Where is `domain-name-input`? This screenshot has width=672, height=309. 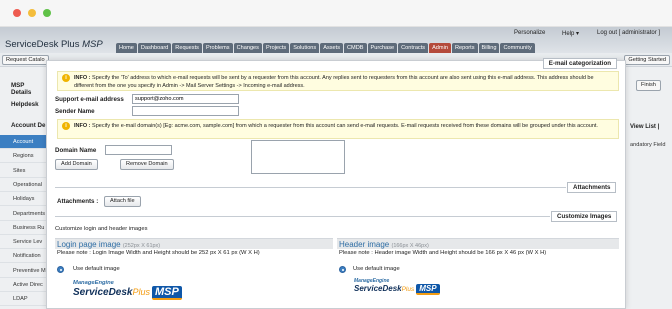
domain-name-input is located at coordinates (138, 150).